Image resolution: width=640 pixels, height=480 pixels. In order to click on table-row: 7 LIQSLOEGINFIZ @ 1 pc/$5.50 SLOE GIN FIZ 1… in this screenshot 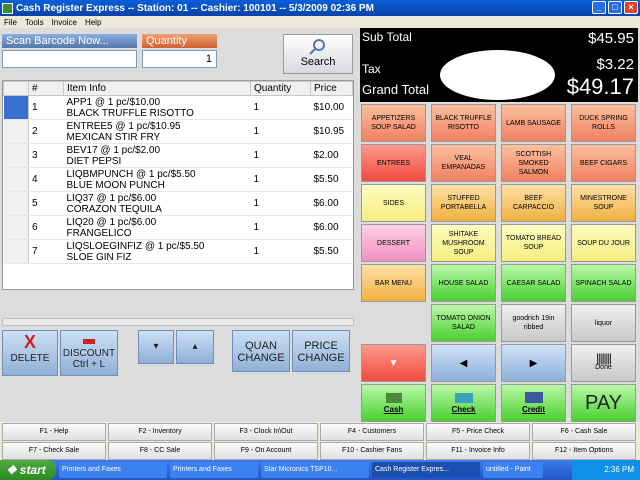, I will do `click(178, 251)`.